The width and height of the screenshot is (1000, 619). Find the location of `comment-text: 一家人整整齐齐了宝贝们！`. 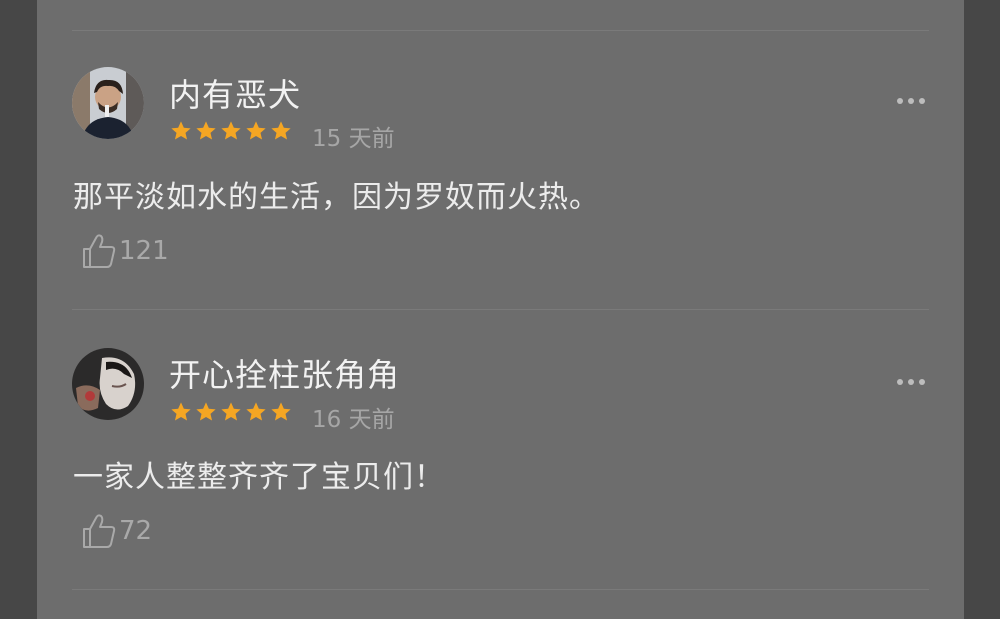

comment-text: 一家人整整齐齐了宝贝们！ is located at coordinates (259, 477).